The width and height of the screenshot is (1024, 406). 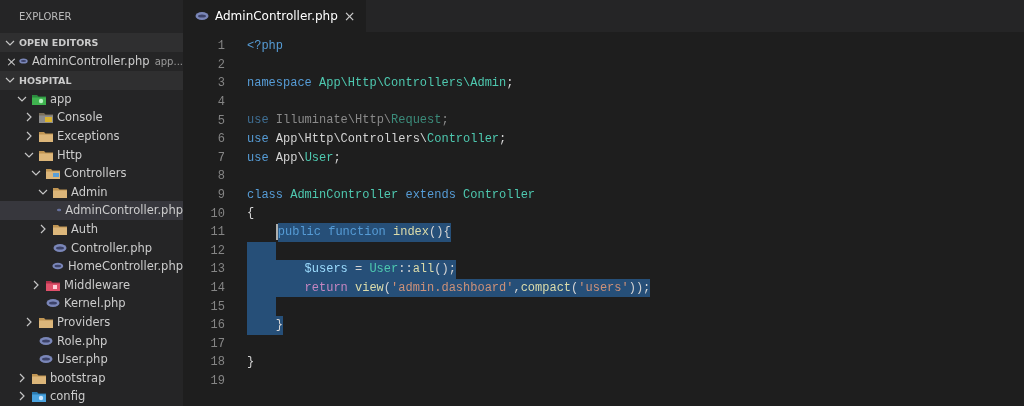 What do you see at coordinates (217, 288) in the screenshot?
I see `line-number: 14` at bounding box center [217, 288].